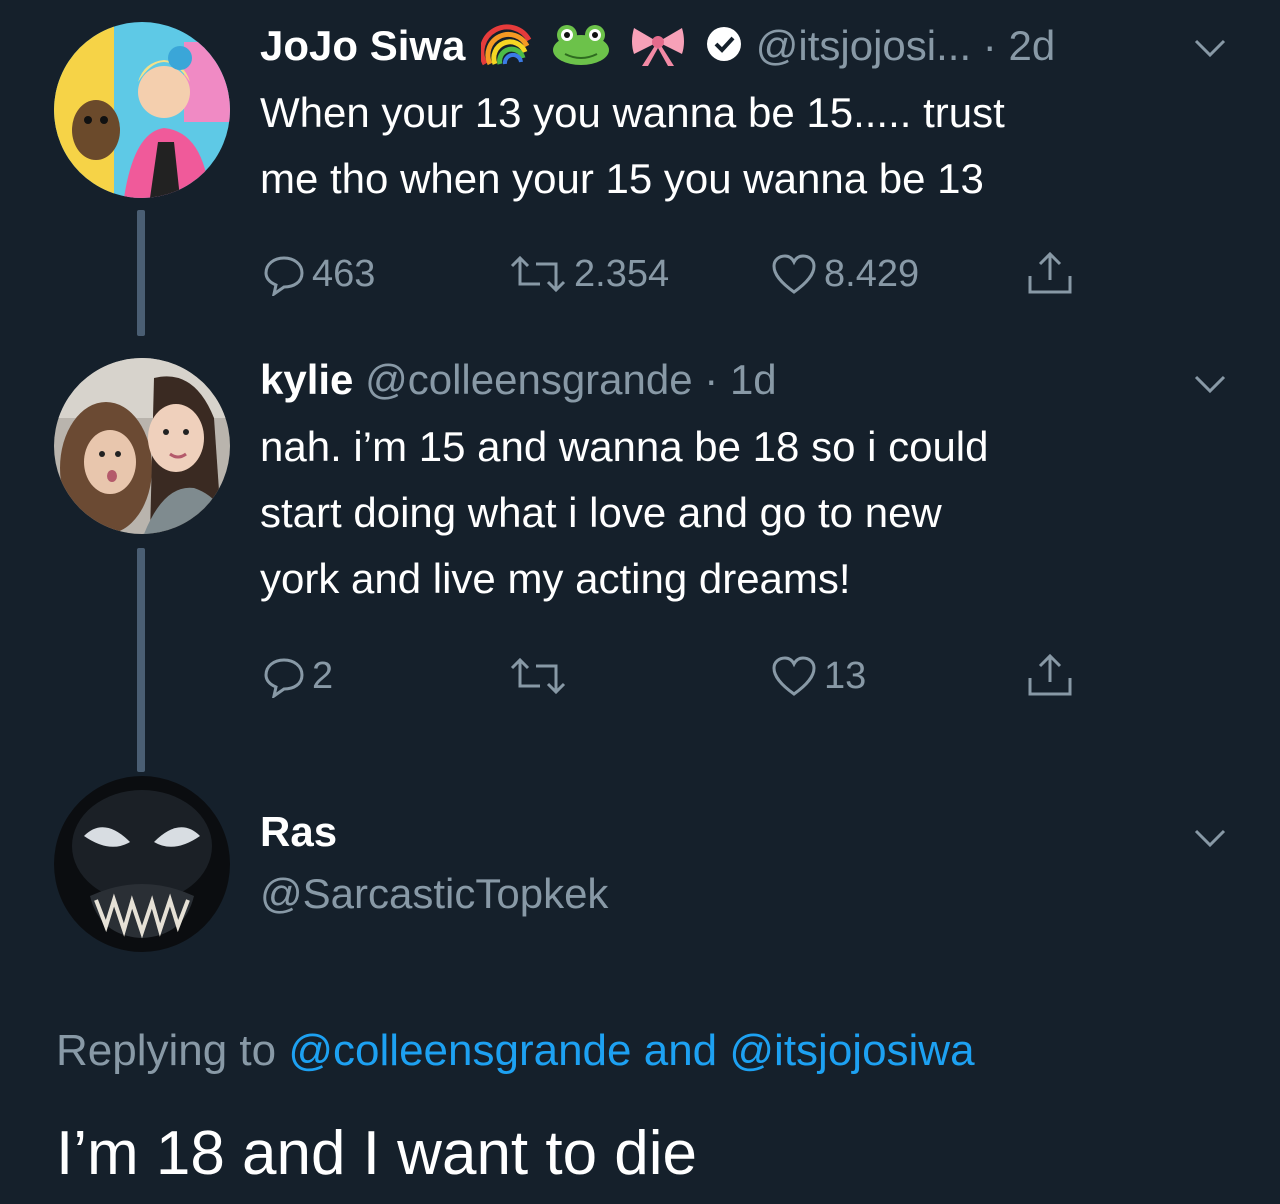  Describe the element at coordinates (845, 675) in the screenshot. I see `like-count: 13` at that location.